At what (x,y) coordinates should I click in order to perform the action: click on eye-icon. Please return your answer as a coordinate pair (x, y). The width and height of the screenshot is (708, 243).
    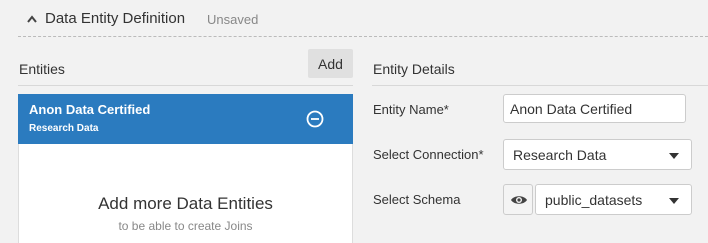
    Looking at the image, I should click on (519, 200).